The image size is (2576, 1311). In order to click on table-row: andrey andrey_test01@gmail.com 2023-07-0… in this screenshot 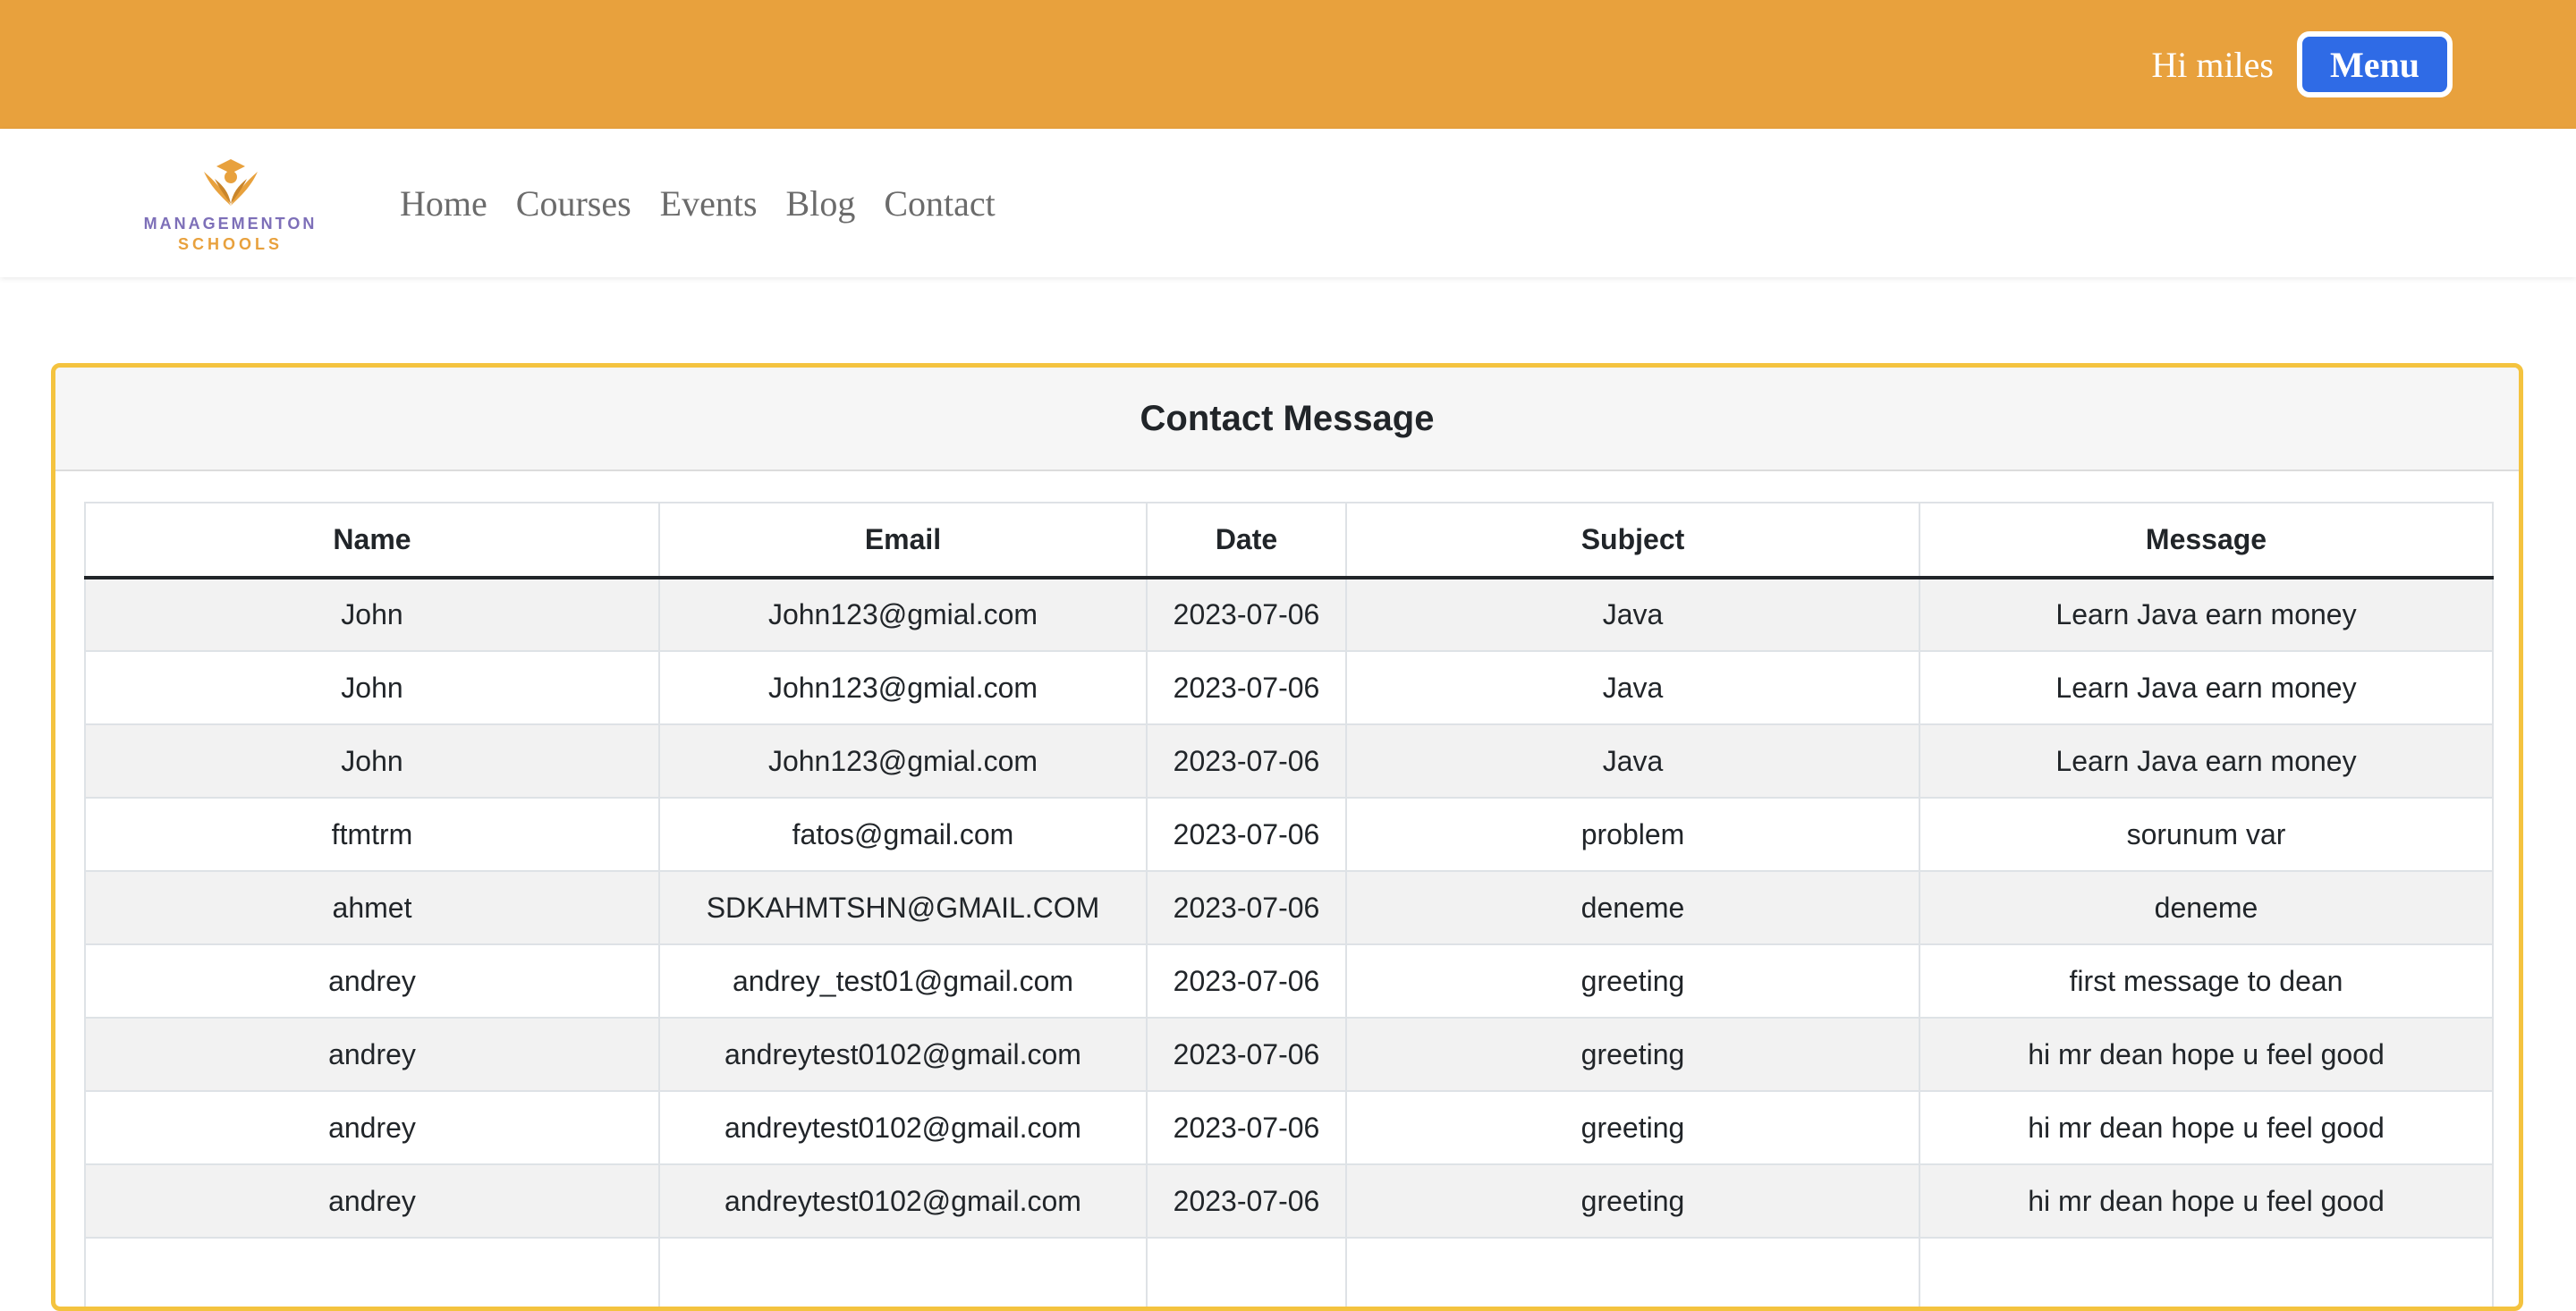, I will do `click(1289, 981)`.